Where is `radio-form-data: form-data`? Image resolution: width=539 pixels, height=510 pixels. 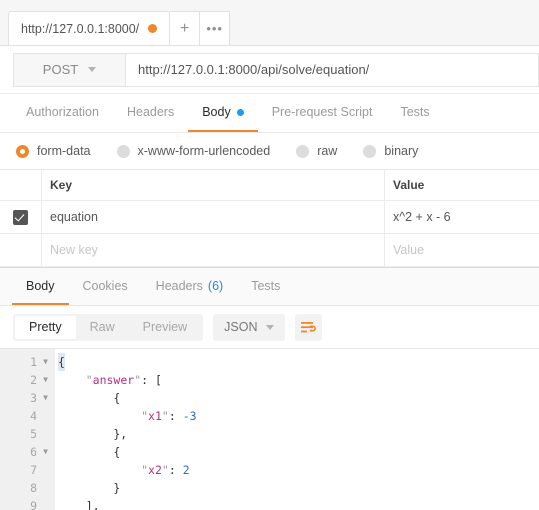
radio-form-data: form-data is located at coordinates (53, 151).